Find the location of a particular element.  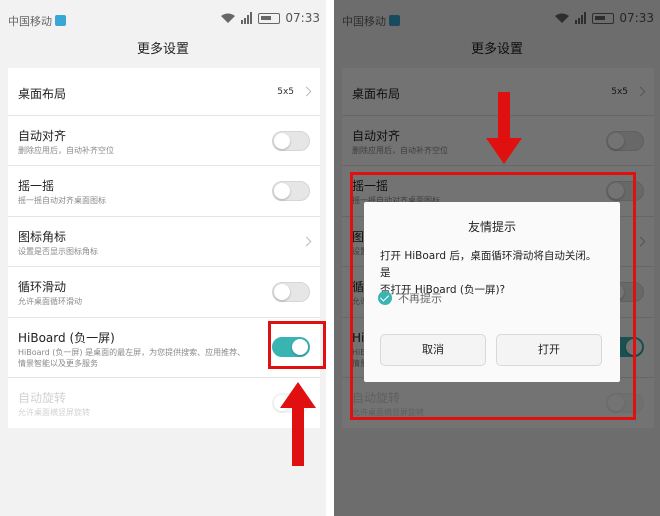

setting-row-desktop-layout: 桌面布局 5x5 is located at coordinates (164, 92).